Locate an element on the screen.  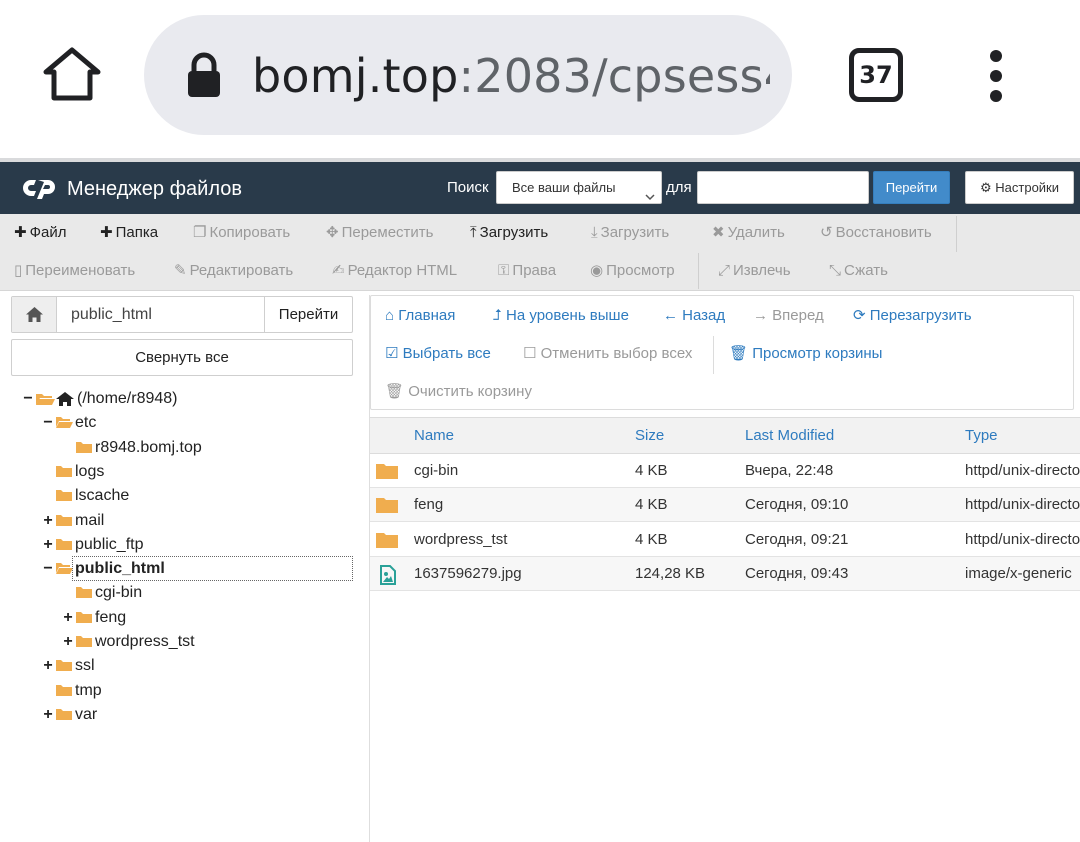
key-icon: ⚿ is located at coordinates (504, 270).